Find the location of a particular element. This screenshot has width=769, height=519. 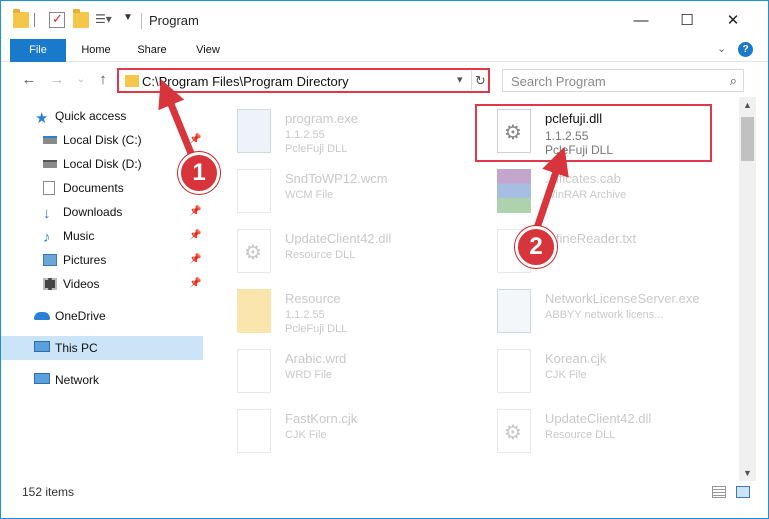

file-name: Resource is located at coordinates (313, 298).